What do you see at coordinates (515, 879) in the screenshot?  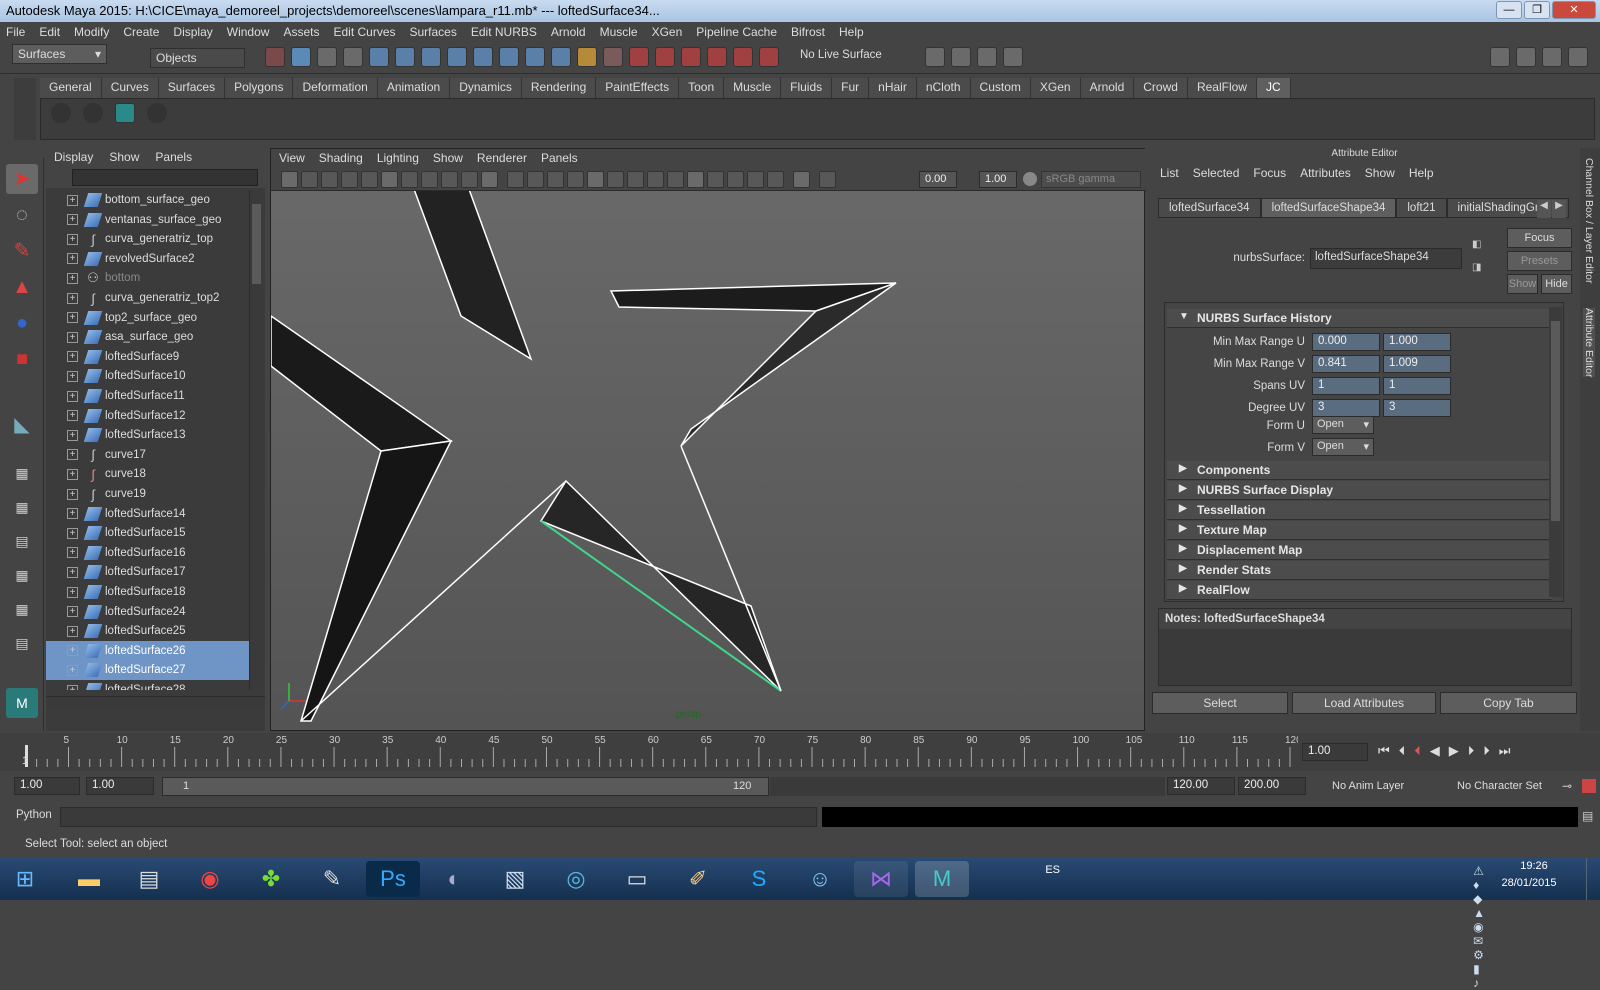 I see `document-app-icon: ▧` at bounding box center [515, 879].